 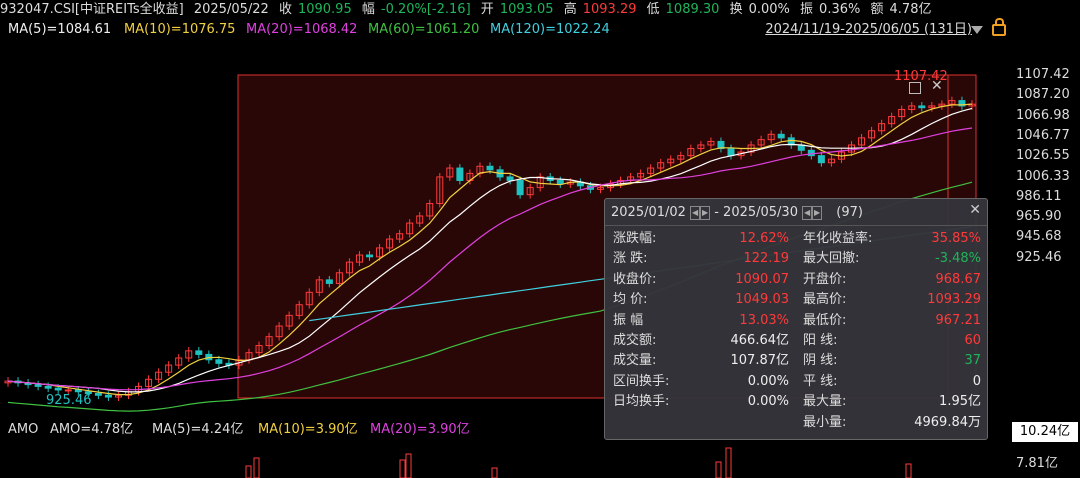 I want to click on stats-header: 2025/01/02 ◀ ▶ - 2025/05/30 ◀ ▶ (97), so click(x=737, y=212).